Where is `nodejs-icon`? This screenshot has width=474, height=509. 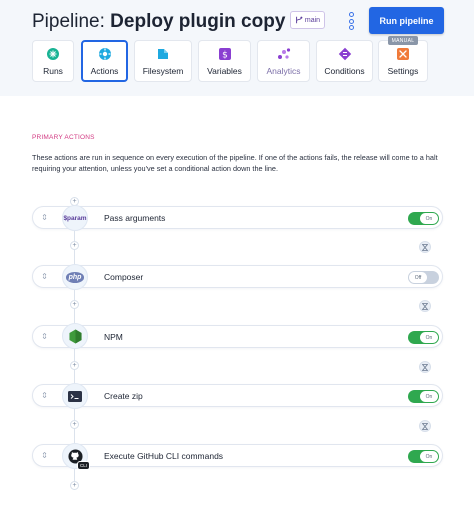
nodejs-icon is located at coordinates (75, 336).